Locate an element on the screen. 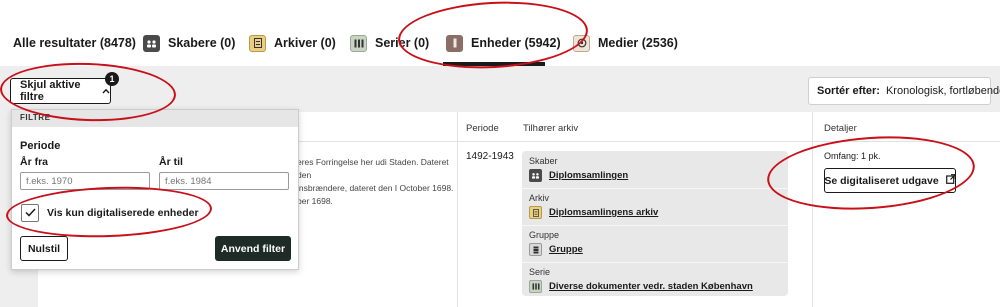 Image resolution: width=1000 pixels, height=307 pixels. archive-link-skaber: Diplomsamlingen is located at coordinates (578, 175).